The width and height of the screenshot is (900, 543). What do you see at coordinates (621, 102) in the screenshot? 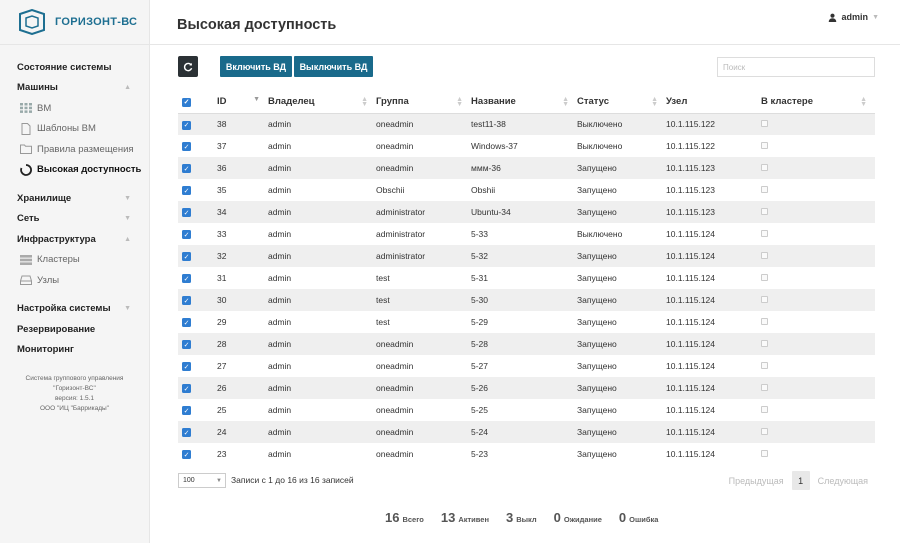
I see `column-header: Статус ▲ ▼` at bounding box center [621, 102].